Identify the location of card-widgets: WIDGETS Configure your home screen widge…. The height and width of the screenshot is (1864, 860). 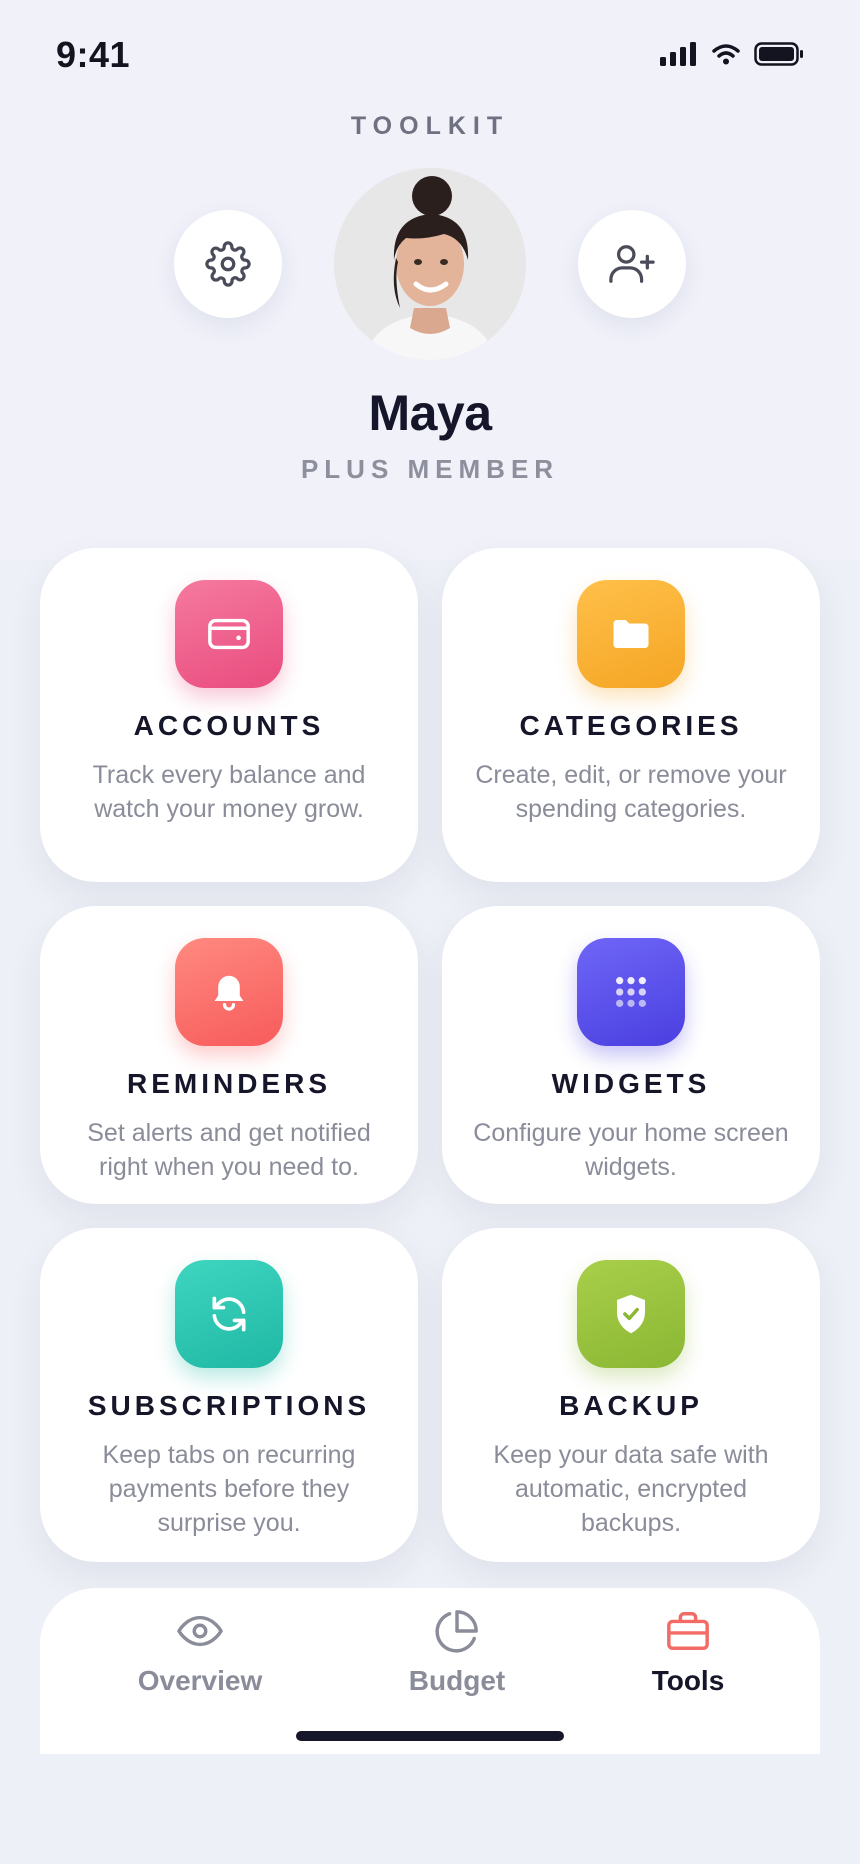
(631, 1055).